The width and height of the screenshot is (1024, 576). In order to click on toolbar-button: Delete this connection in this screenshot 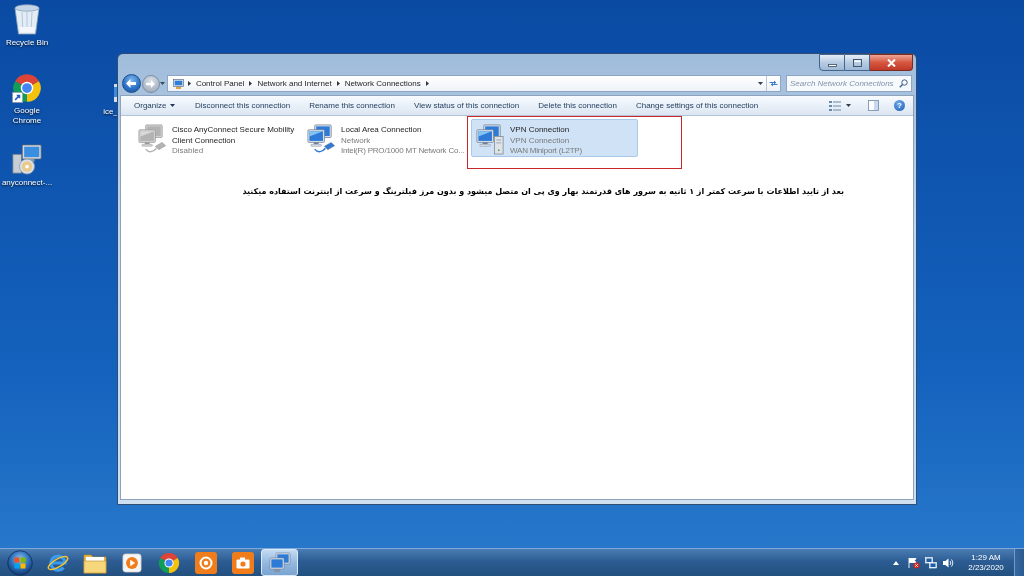, I will do `click(577, 105)`.